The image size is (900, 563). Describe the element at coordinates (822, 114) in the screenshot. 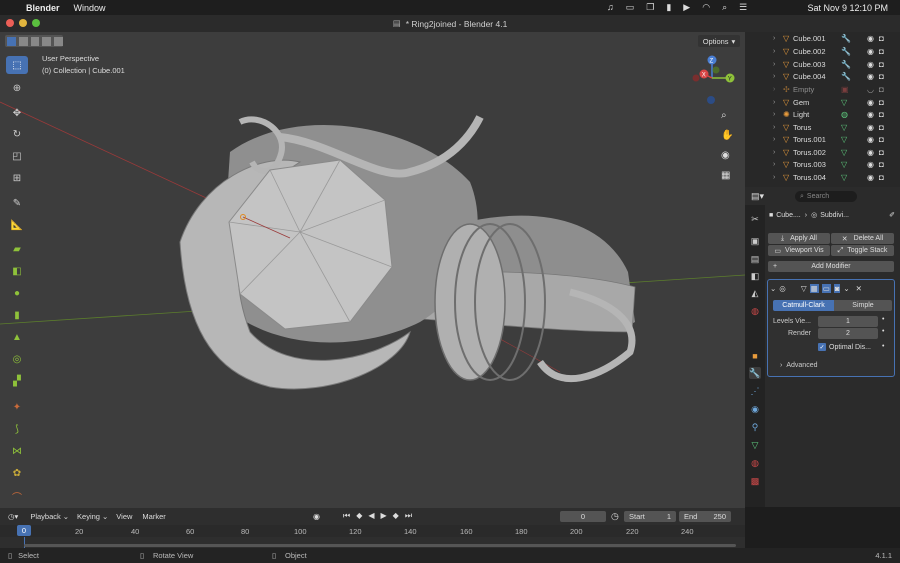

I see `outliner-row: › ✺ Light ◍ ◉ ◘` at that location.